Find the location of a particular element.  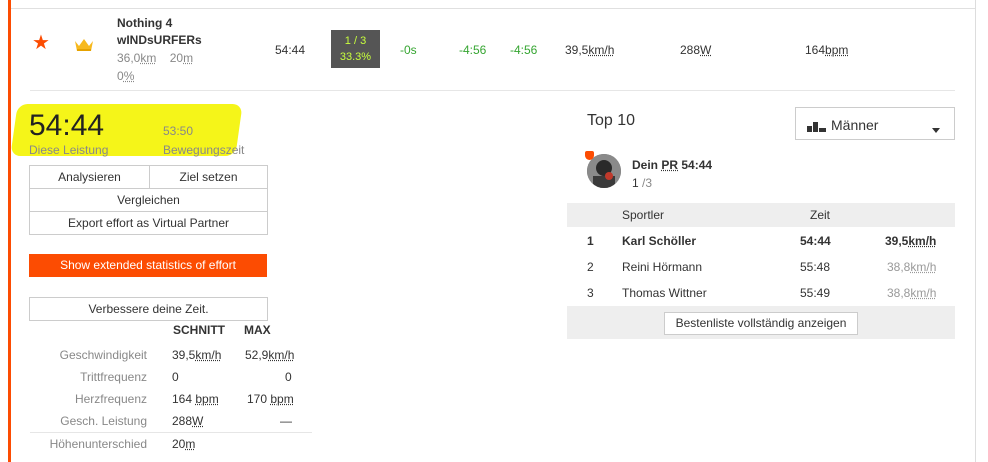

stat-label-power: Gesch. Leistung is located at coordinates (103, 421).